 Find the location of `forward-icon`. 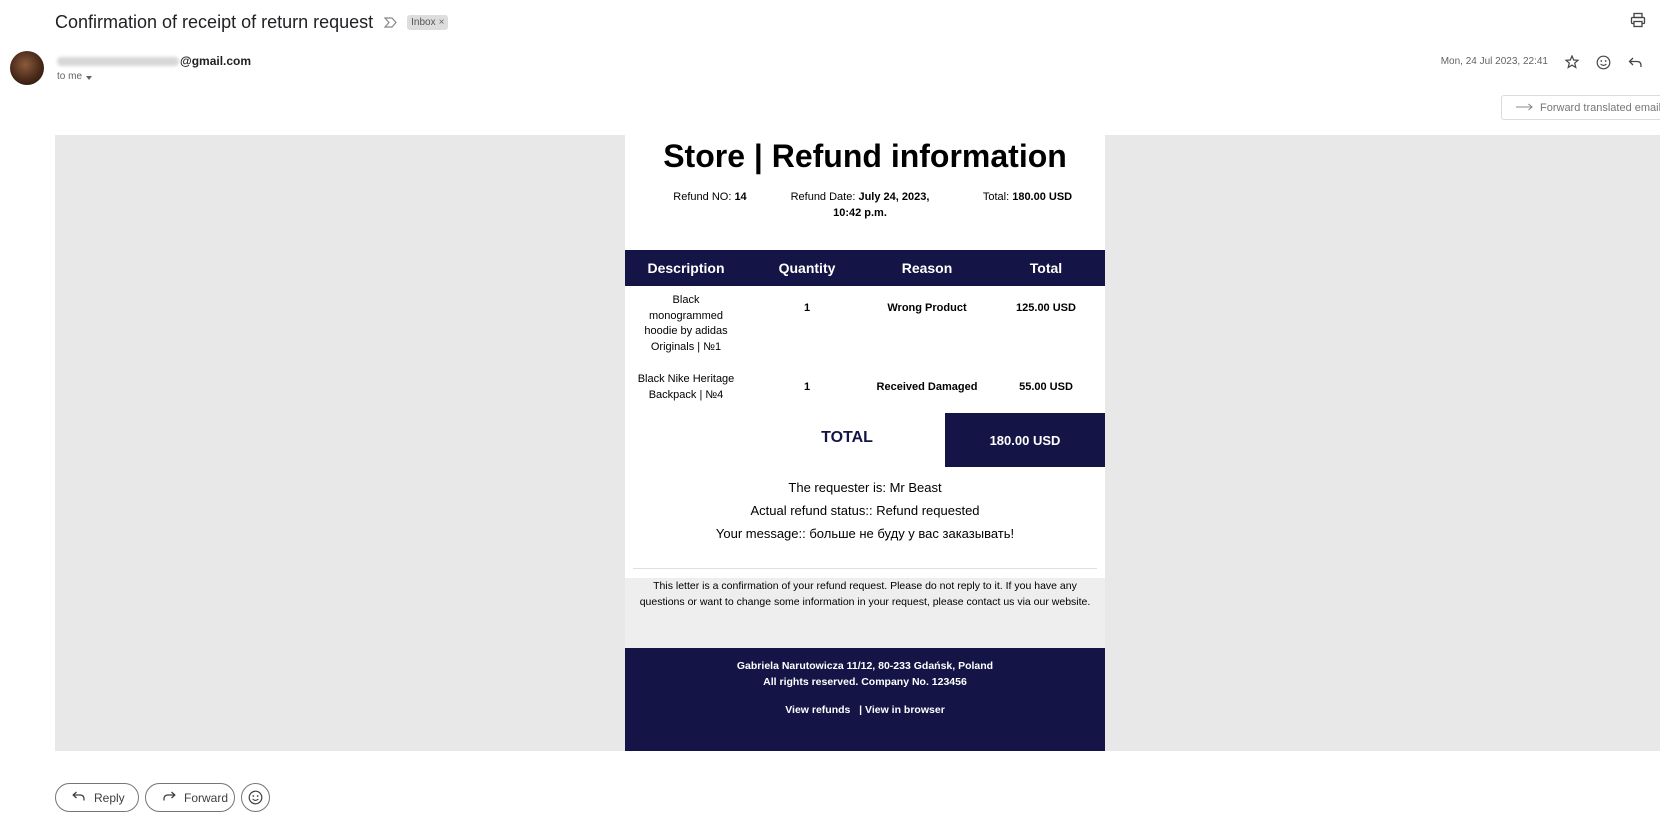

forward-icon is located at coordinates (169, 797).